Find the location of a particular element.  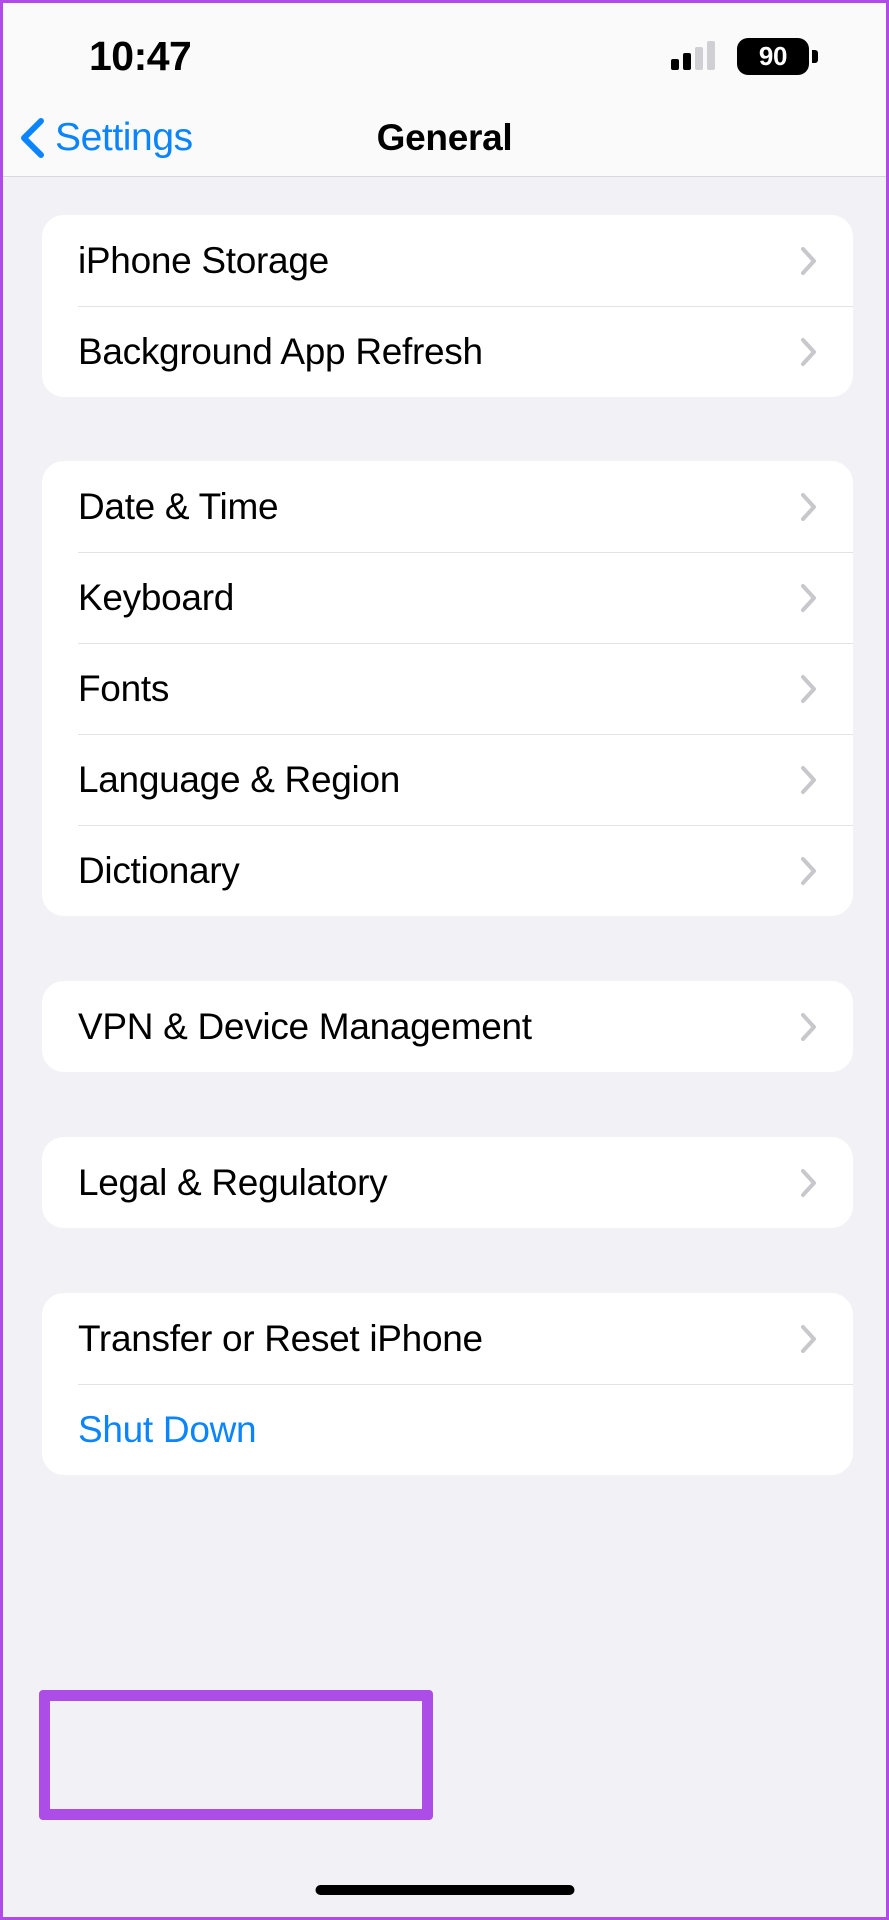

back-button-label: Settings is located at coordinates (124, 137).